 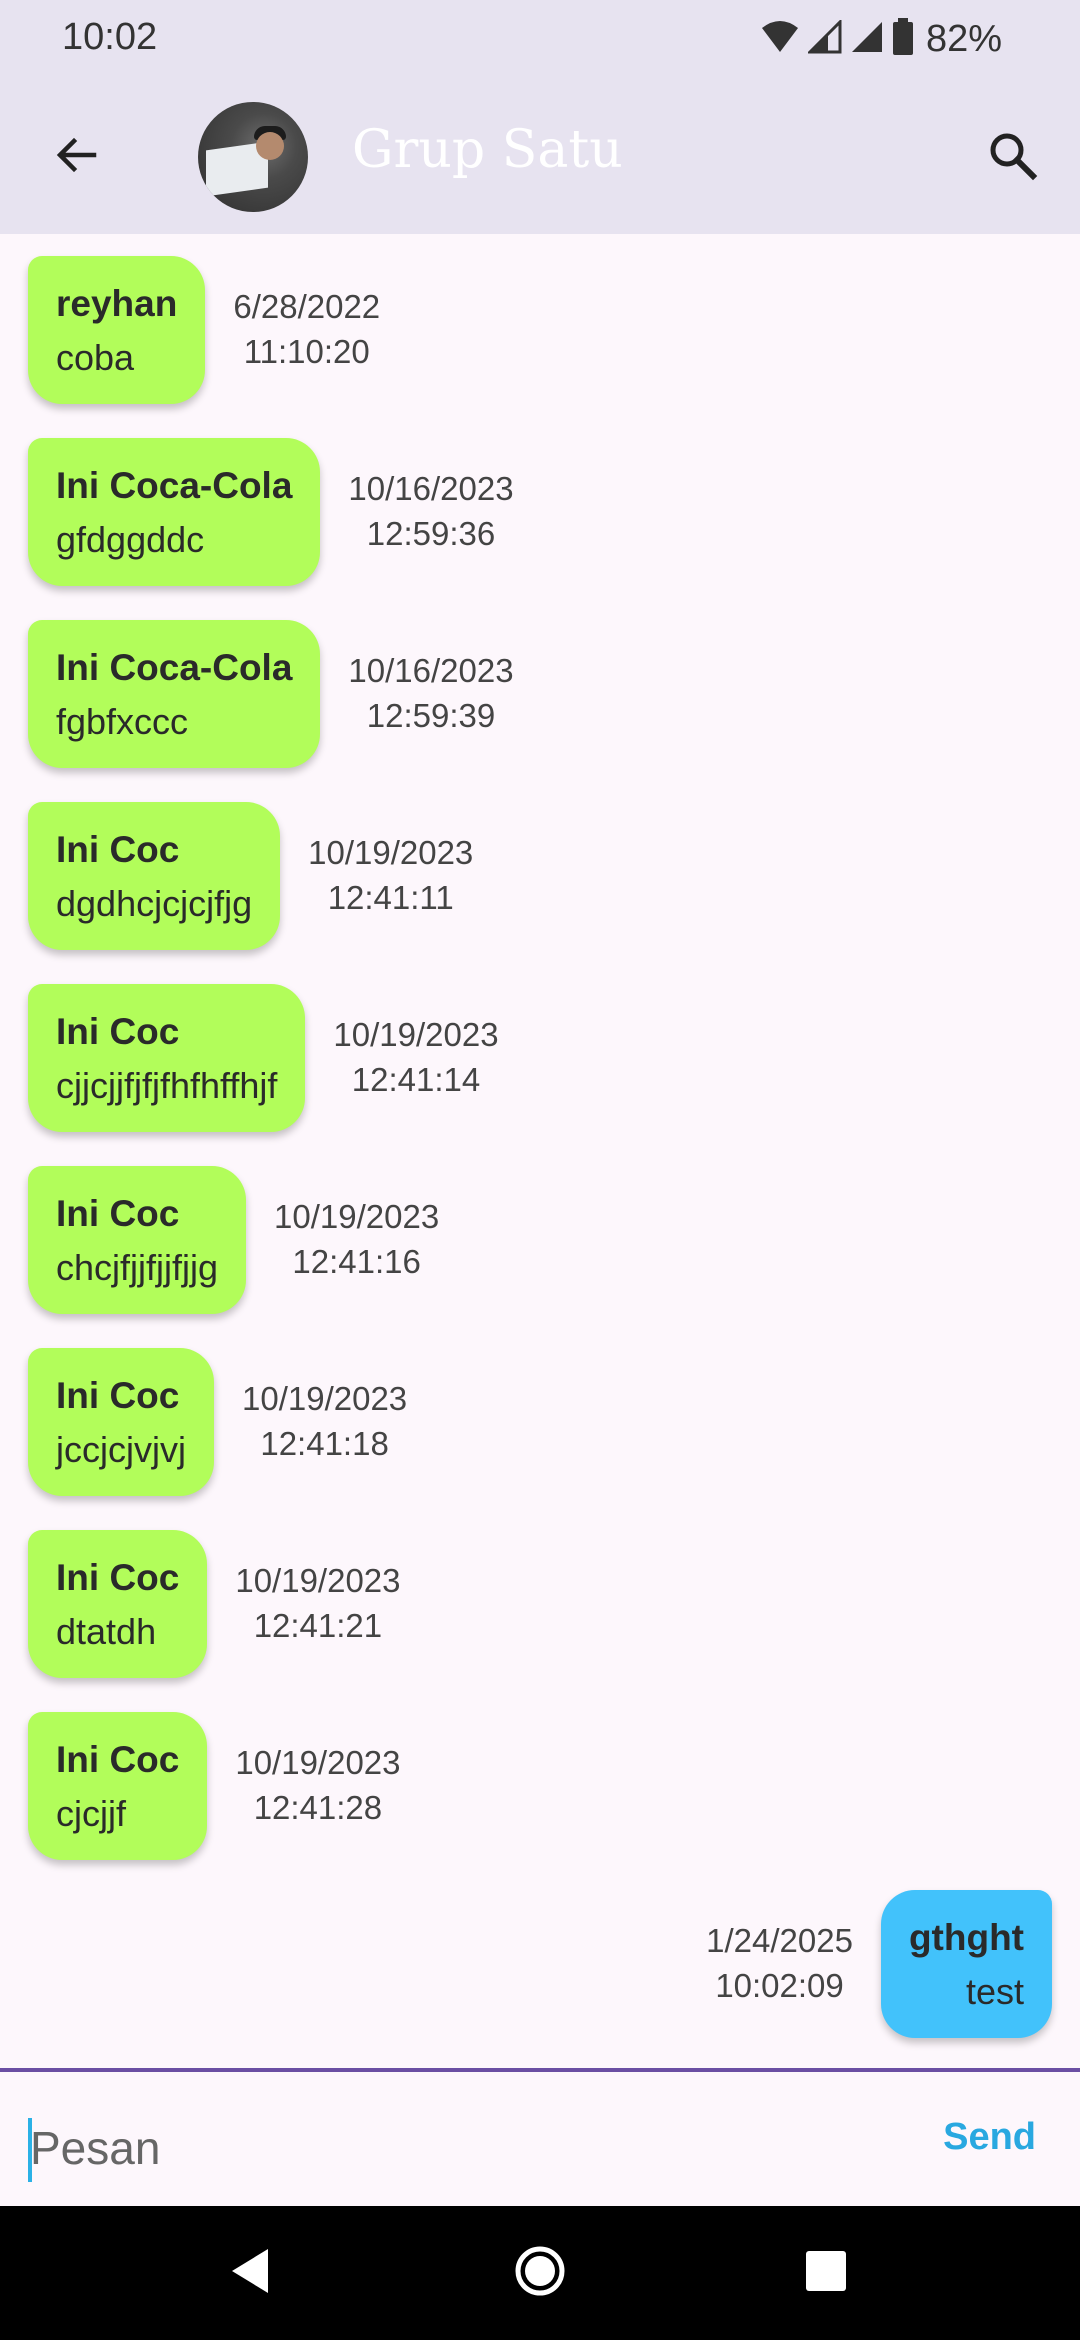 I want to click on system-nav-bar, so click(x=540, y=2273).